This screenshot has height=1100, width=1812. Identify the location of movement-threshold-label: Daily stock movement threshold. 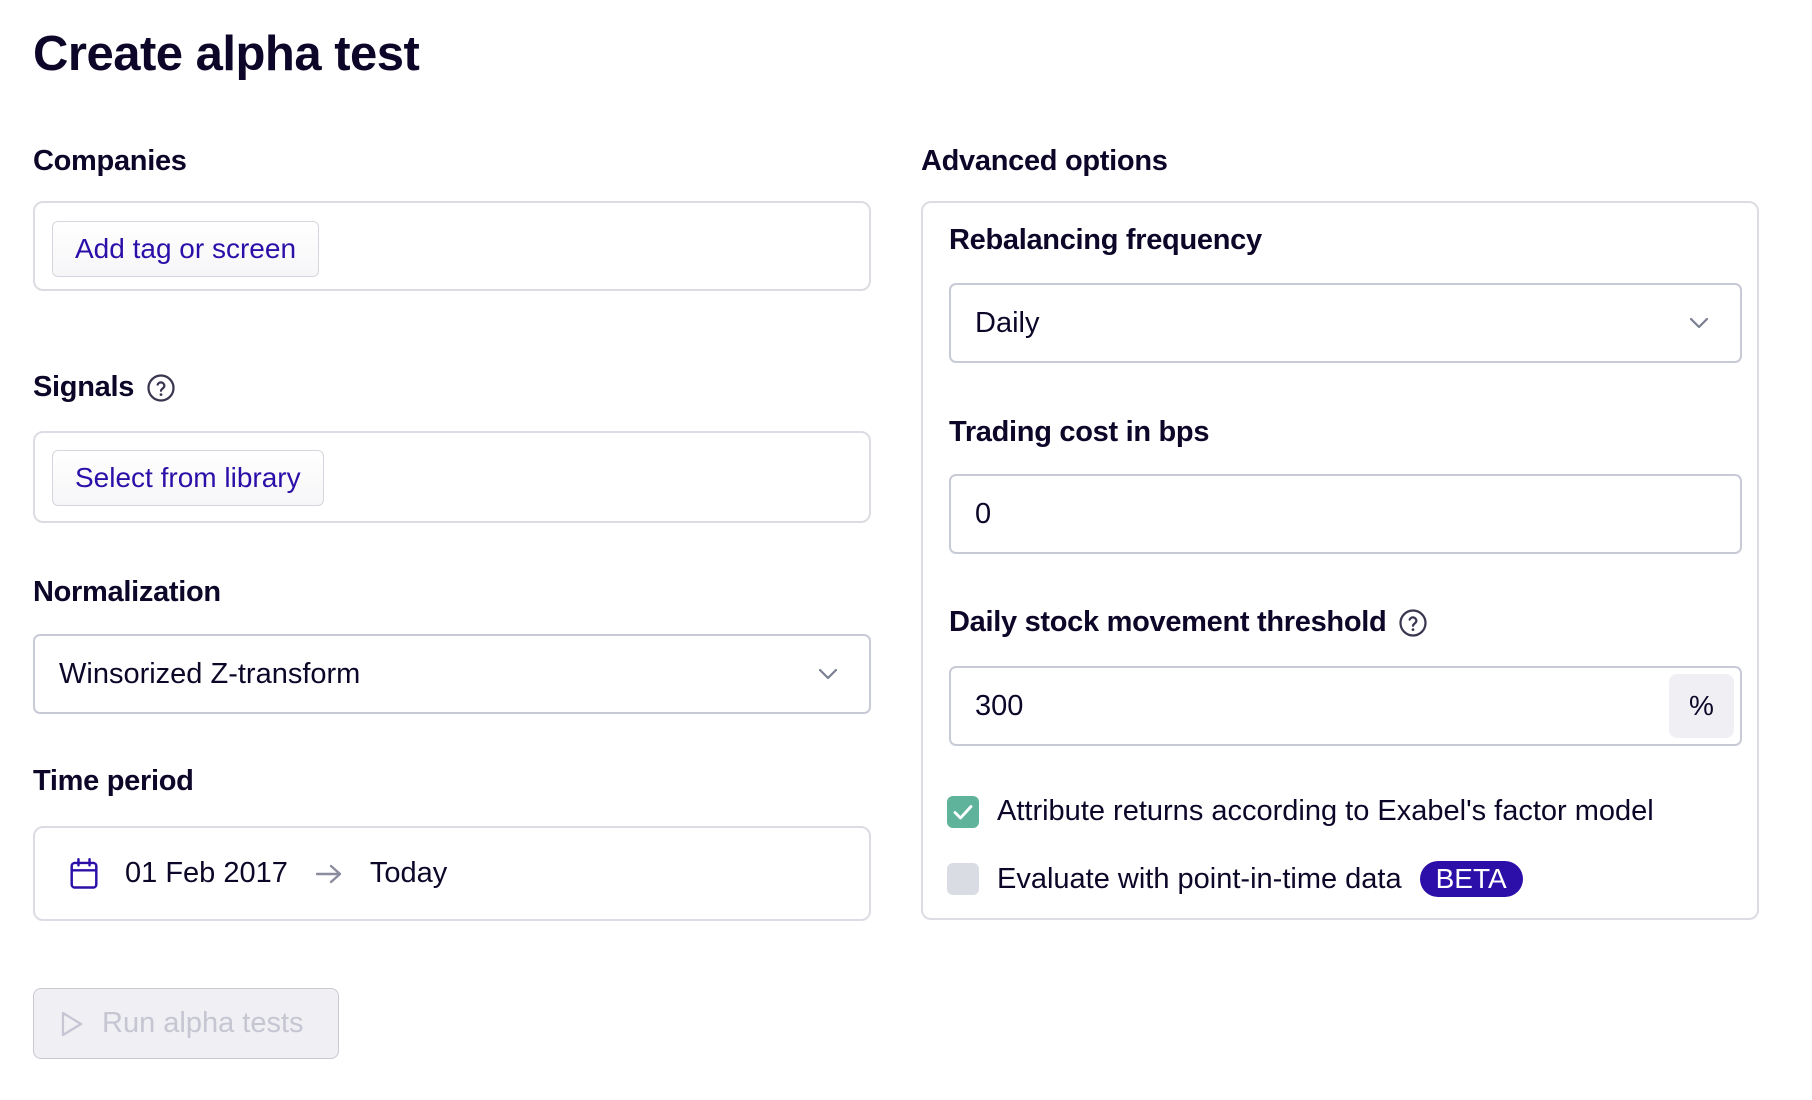
(1188, 622).